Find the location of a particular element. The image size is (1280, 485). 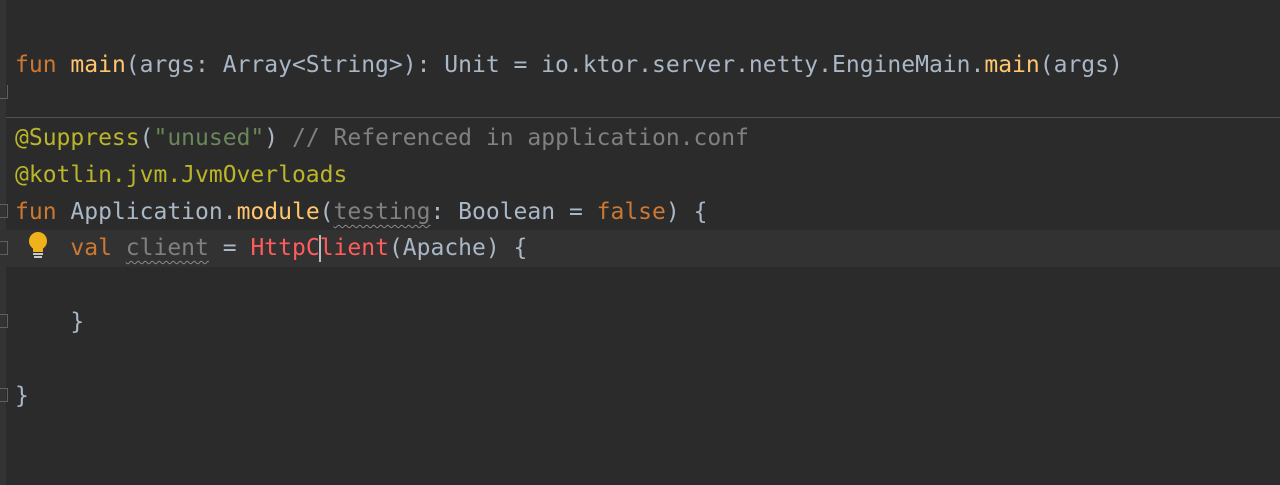

code-line-client: val client = HttpClient(Apache) { is located at coordinates (271, 248).